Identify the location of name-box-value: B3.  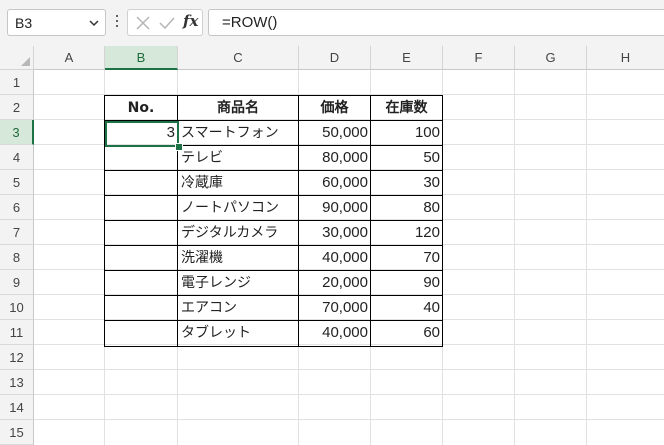
(24, 23).